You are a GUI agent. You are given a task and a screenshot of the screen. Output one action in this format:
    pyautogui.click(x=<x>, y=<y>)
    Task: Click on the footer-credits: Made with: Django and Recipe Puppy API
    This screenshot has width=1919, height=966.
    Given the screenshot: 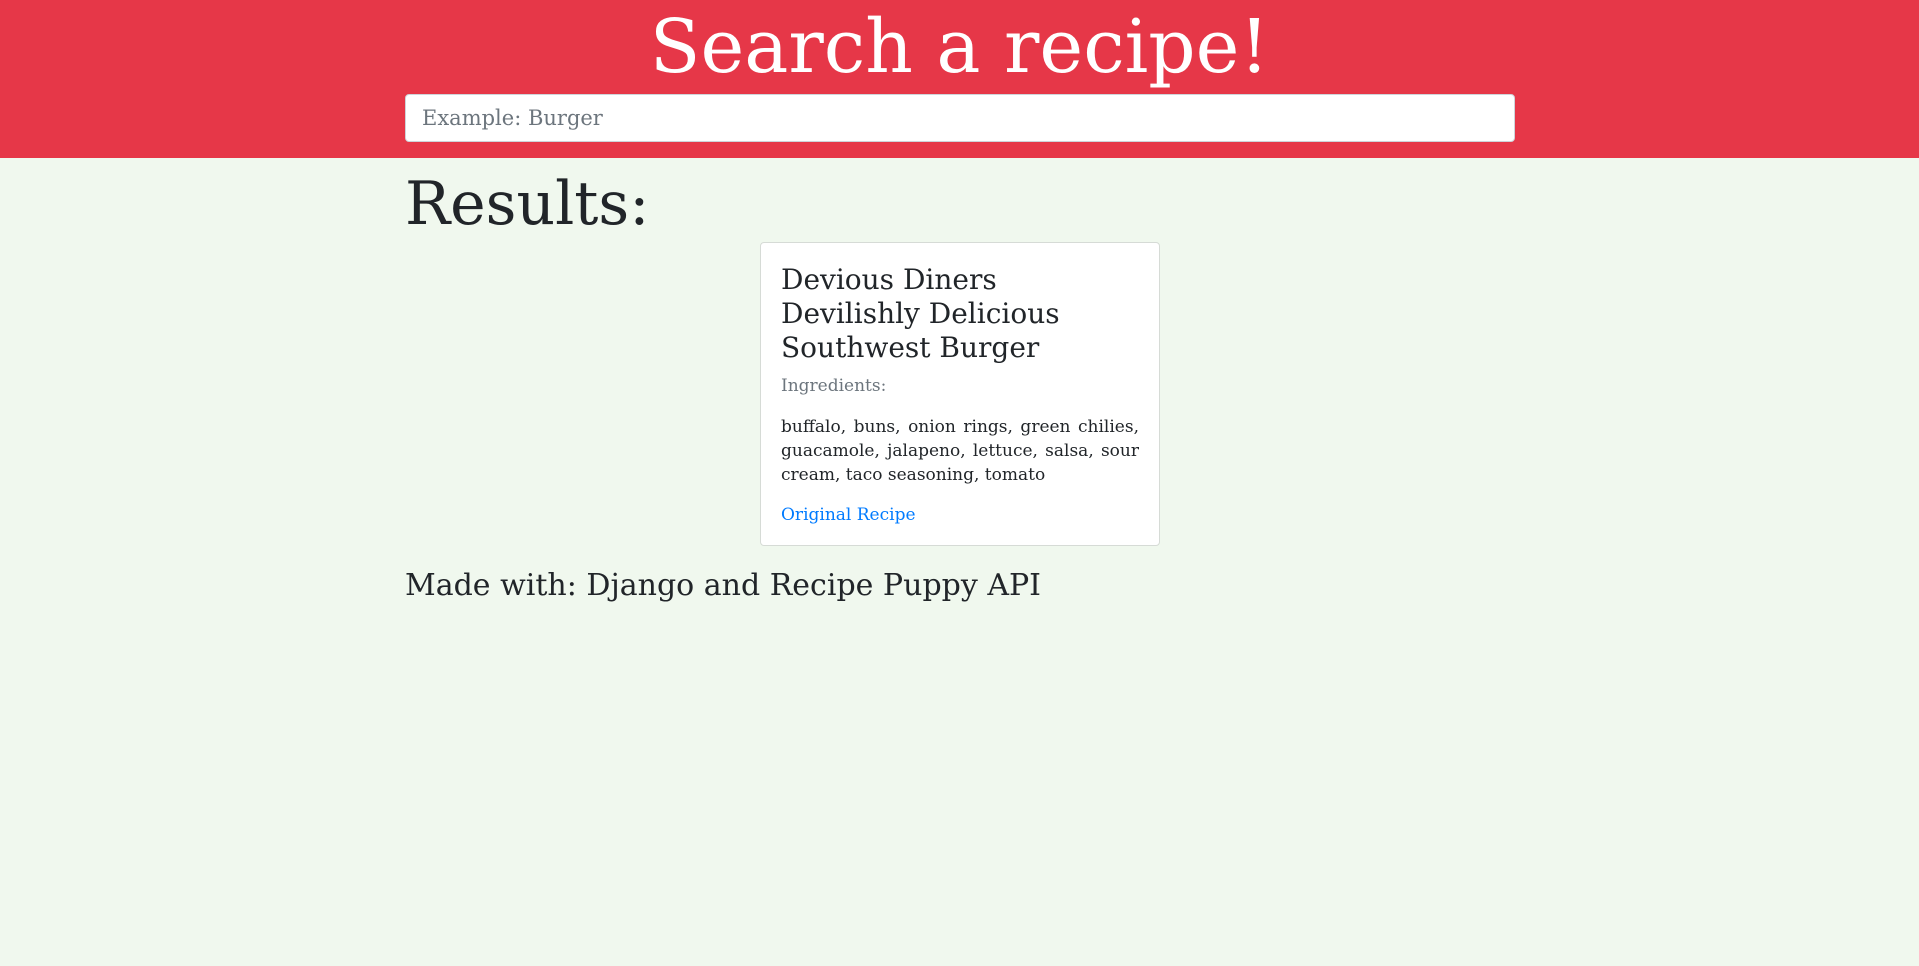 What is the action you would take?
    pyautogui.click(x=723, y=585)
    